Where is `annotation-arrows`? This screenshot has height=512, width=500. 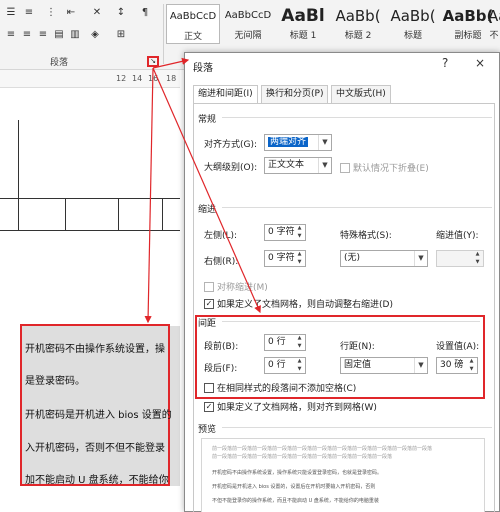 annotation-arrows is located at coordinates (202, 190).